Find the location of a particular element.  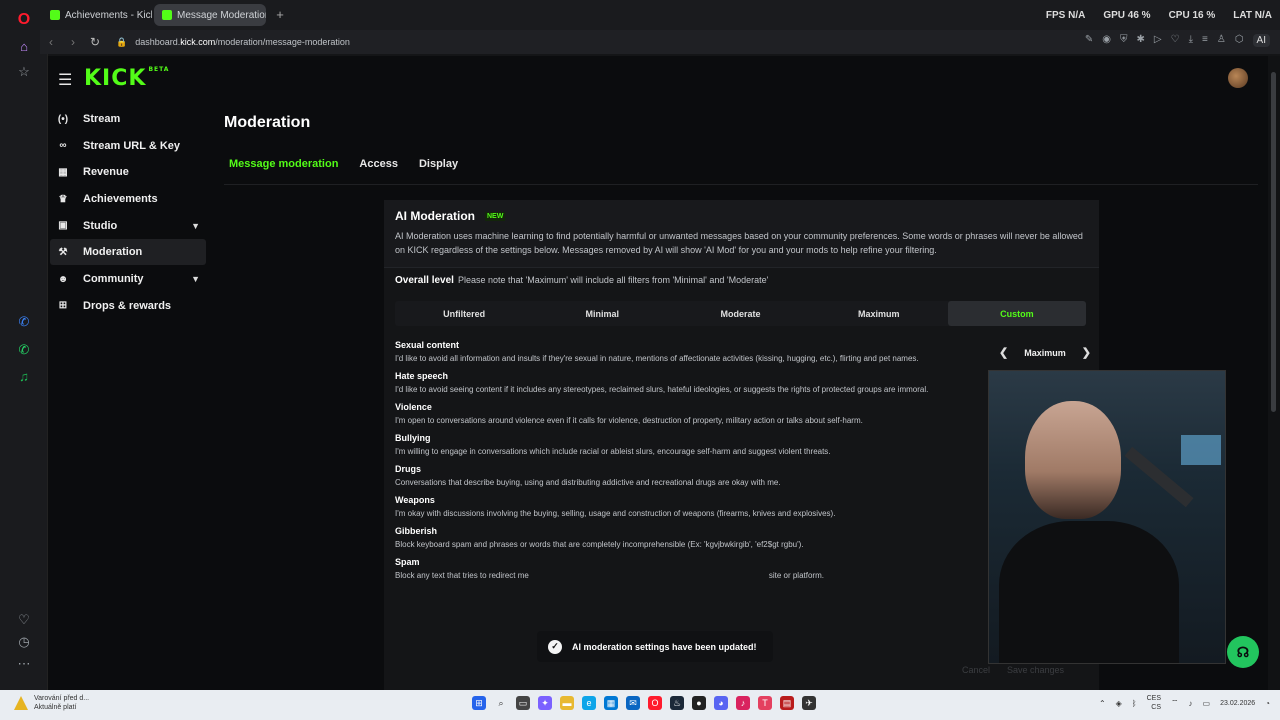

sidebar-item-studio: ▣ Studio ▼ is located at coordinates (128, 226).